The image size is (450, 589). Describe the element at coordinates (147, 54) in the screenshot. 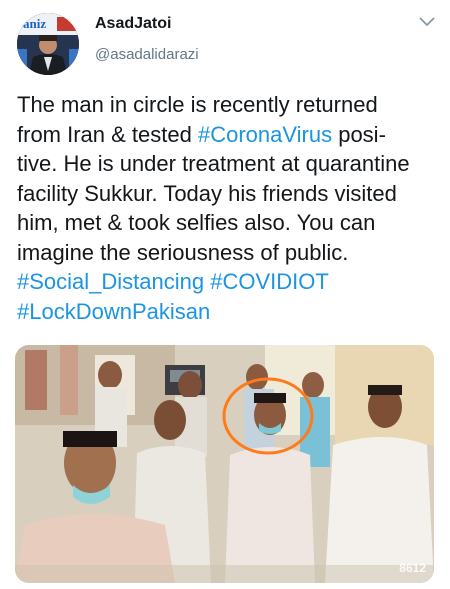

I see `user-handle: @asadalidarazi` at that location.